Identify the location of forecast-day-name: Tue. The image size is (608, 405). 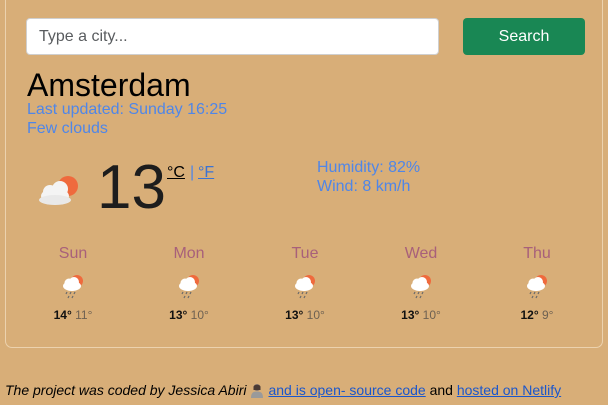
(305, 253).